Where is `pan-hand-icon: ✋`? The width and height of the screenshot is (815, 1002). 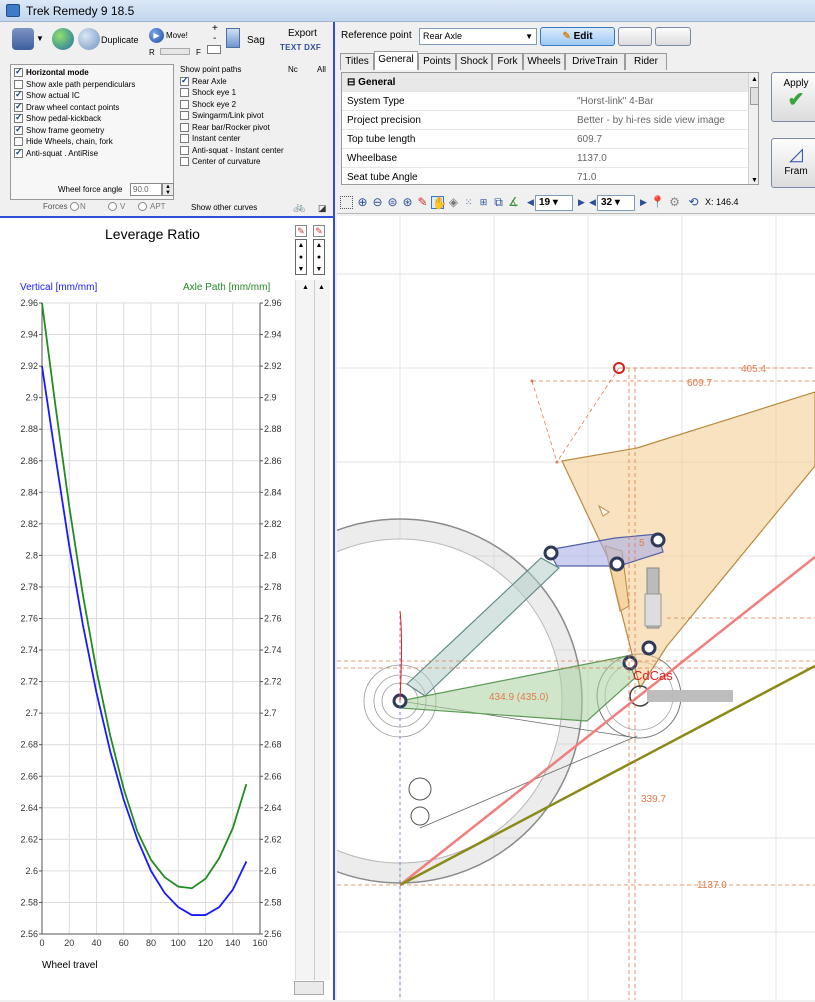 pan-hand-icon: ✋ is located at coordinates (439, 203).